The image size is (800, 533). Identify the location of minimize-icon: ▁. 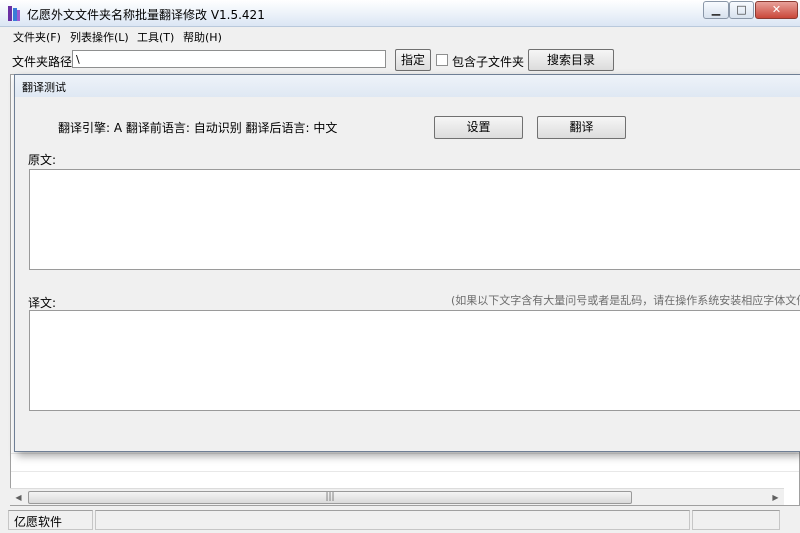
(716, 9).